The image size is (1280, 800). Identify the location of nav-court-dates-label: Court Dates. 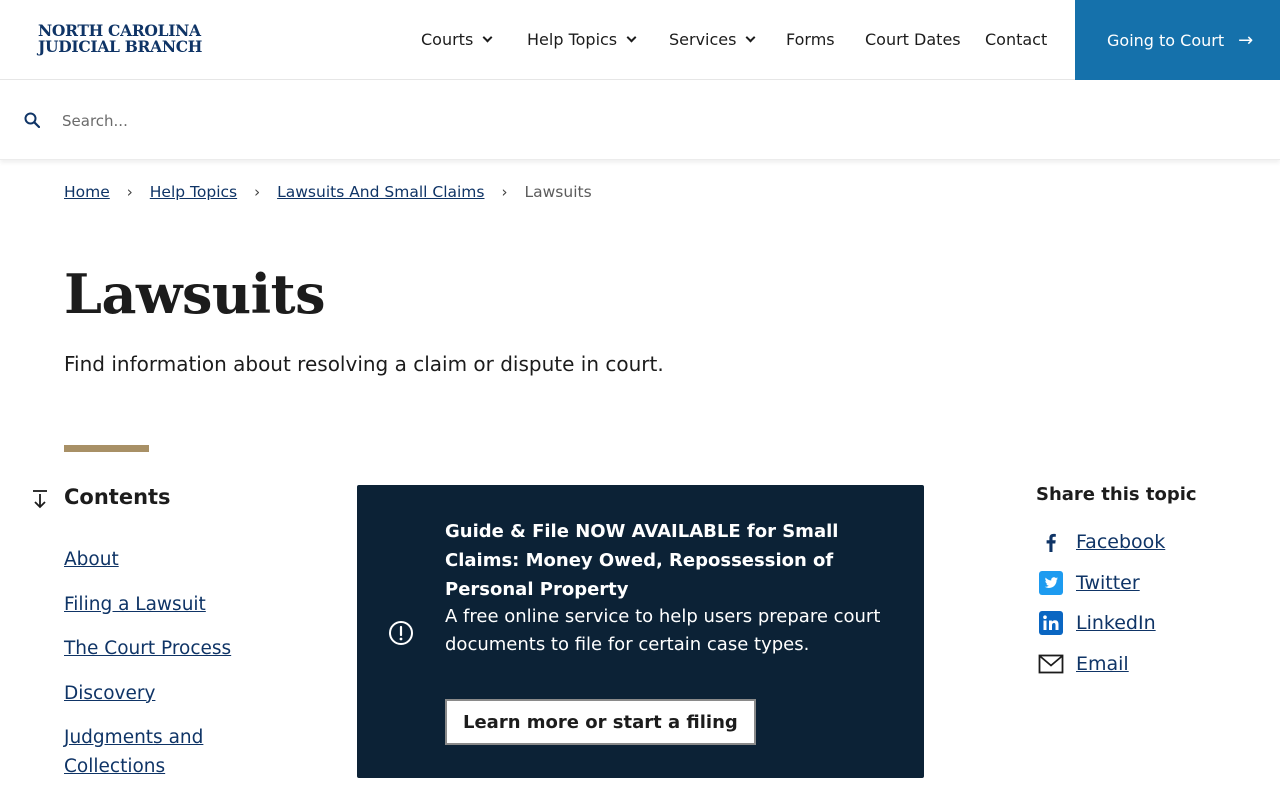
(913, 39).